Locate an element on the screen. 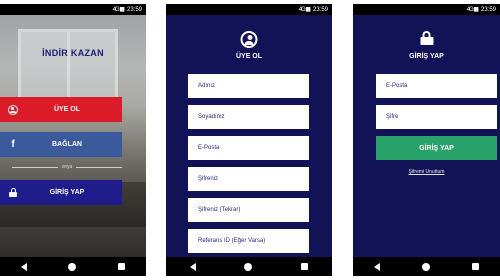  register-button: ÜYE OL is located at coordinates (61, 109).